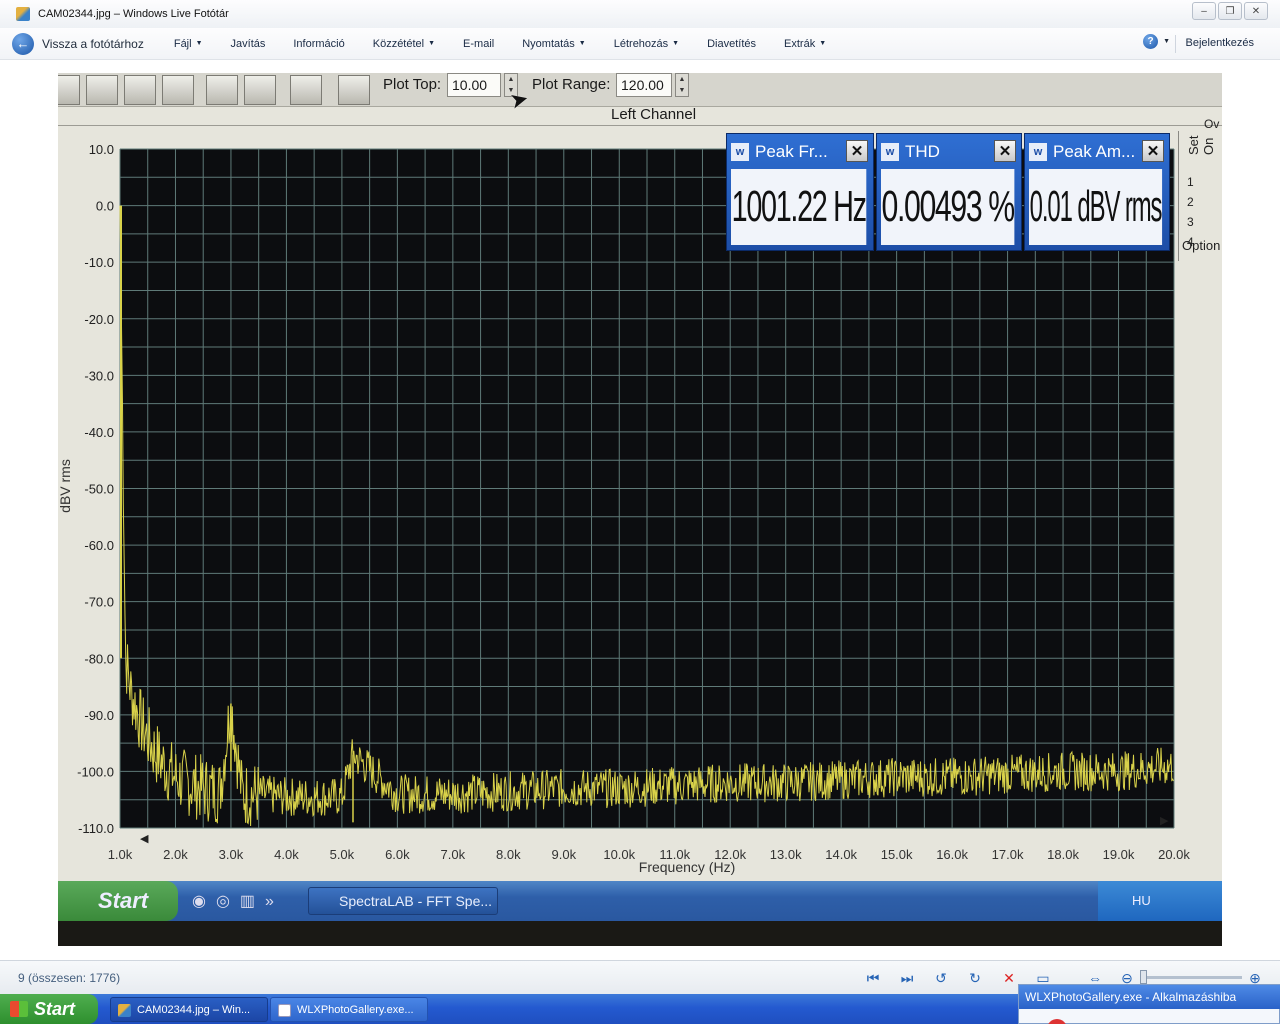 This screenshot has width=1280, height=1024. What do you see at coordinates (248, 44) in the screenshot?
I see `menu-fix: Javítás` at bounding box center [248, 44].